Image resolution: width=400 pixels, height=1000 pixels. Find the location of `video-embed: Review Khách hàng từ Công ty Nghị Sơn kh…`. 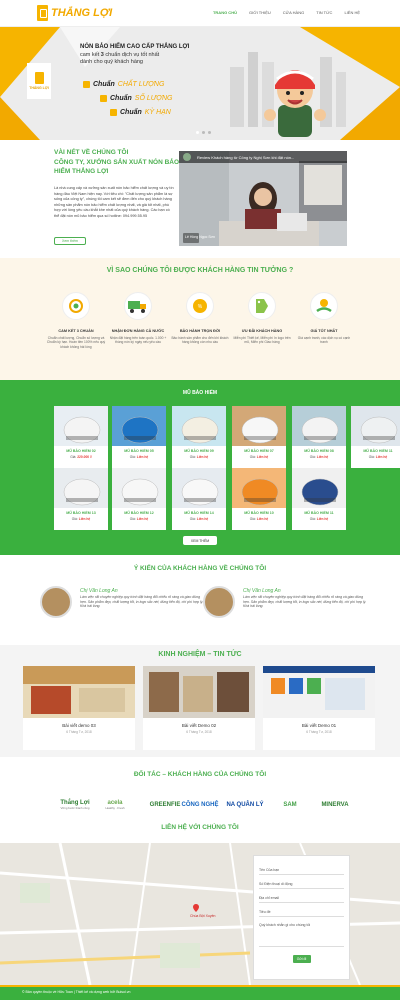

video-embed: Review Khách hàng từ Công ty Nghị Sơn kh… is located at coordinates (263, 198).